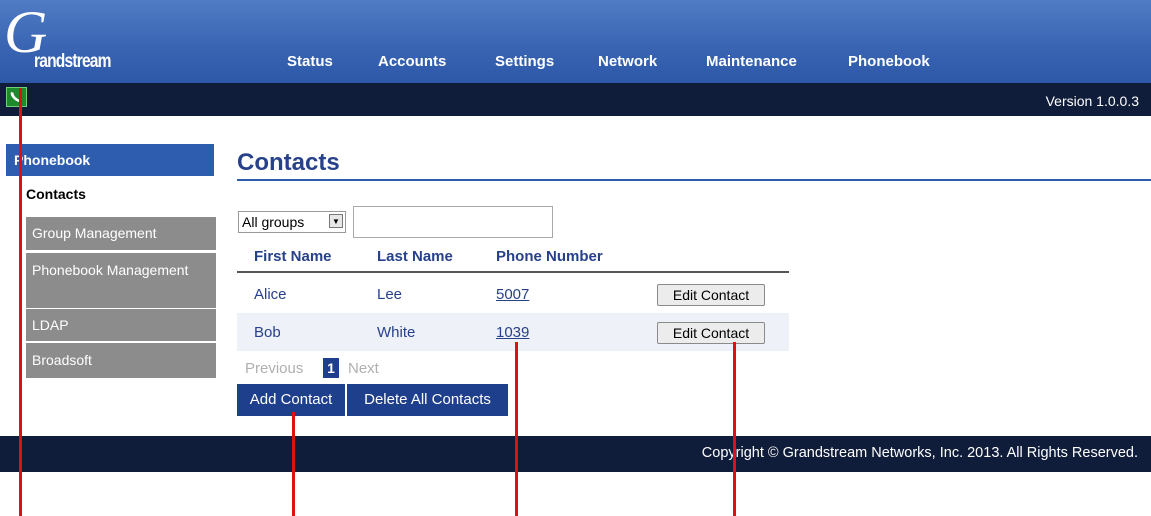 This screenshot has height=516, width=1151. What do you see at coordinates (363, 368) in the screenshot?
I see `pagination-next: Next` at bounding box center [363, 368].